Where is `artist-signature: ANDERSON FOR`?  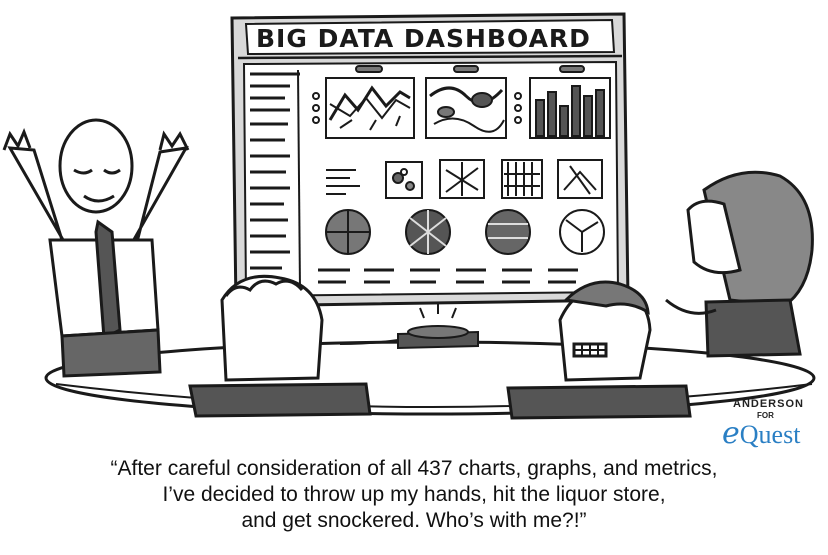
artist-signature: ANDERSON FOR is located at coordinates (768, 409).